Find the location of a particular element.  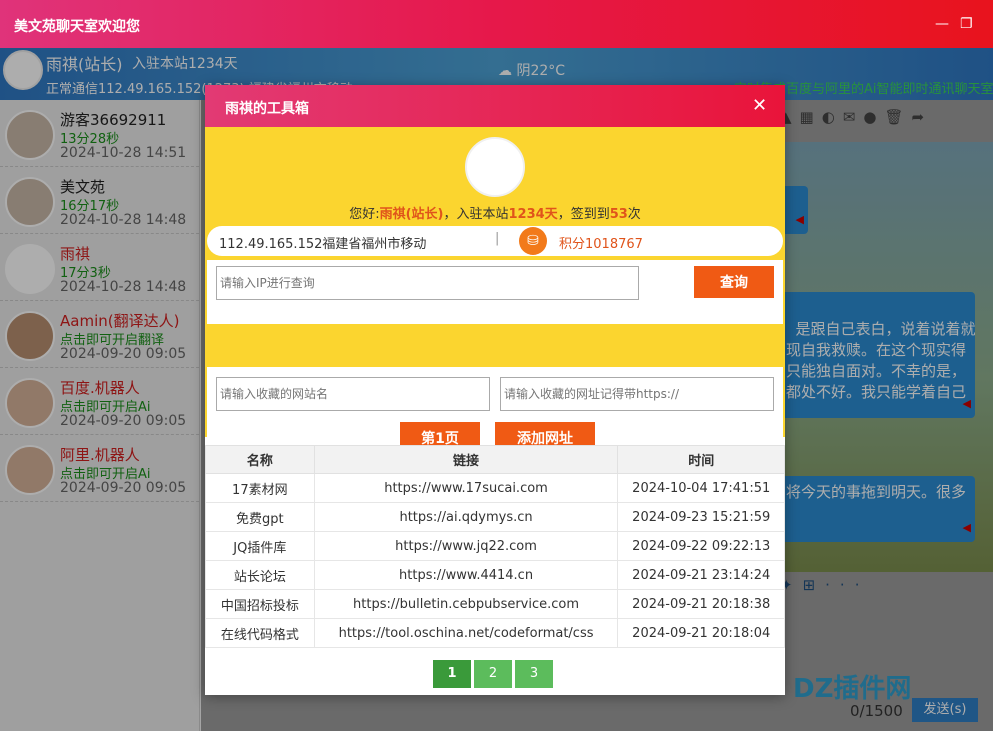

maximize-button: ❐ is located at coordinates (966, 24).